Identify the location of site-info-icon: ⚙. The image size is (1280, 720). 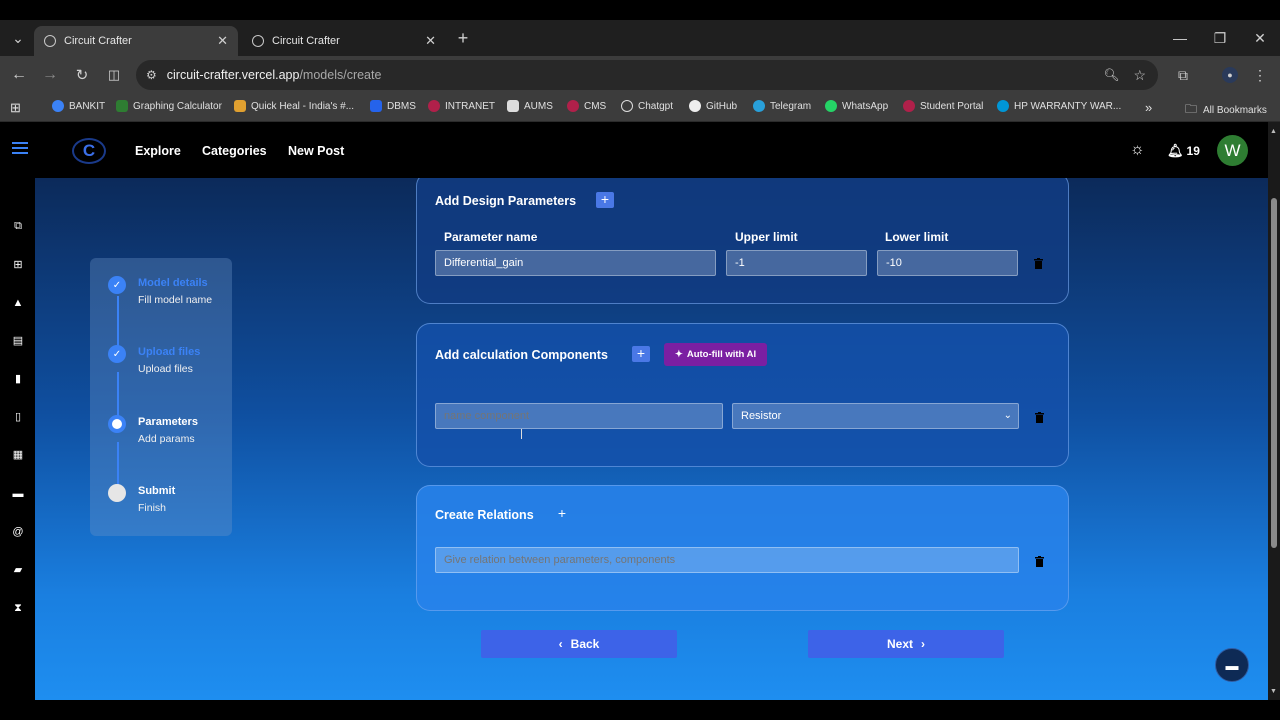
(151, 75).